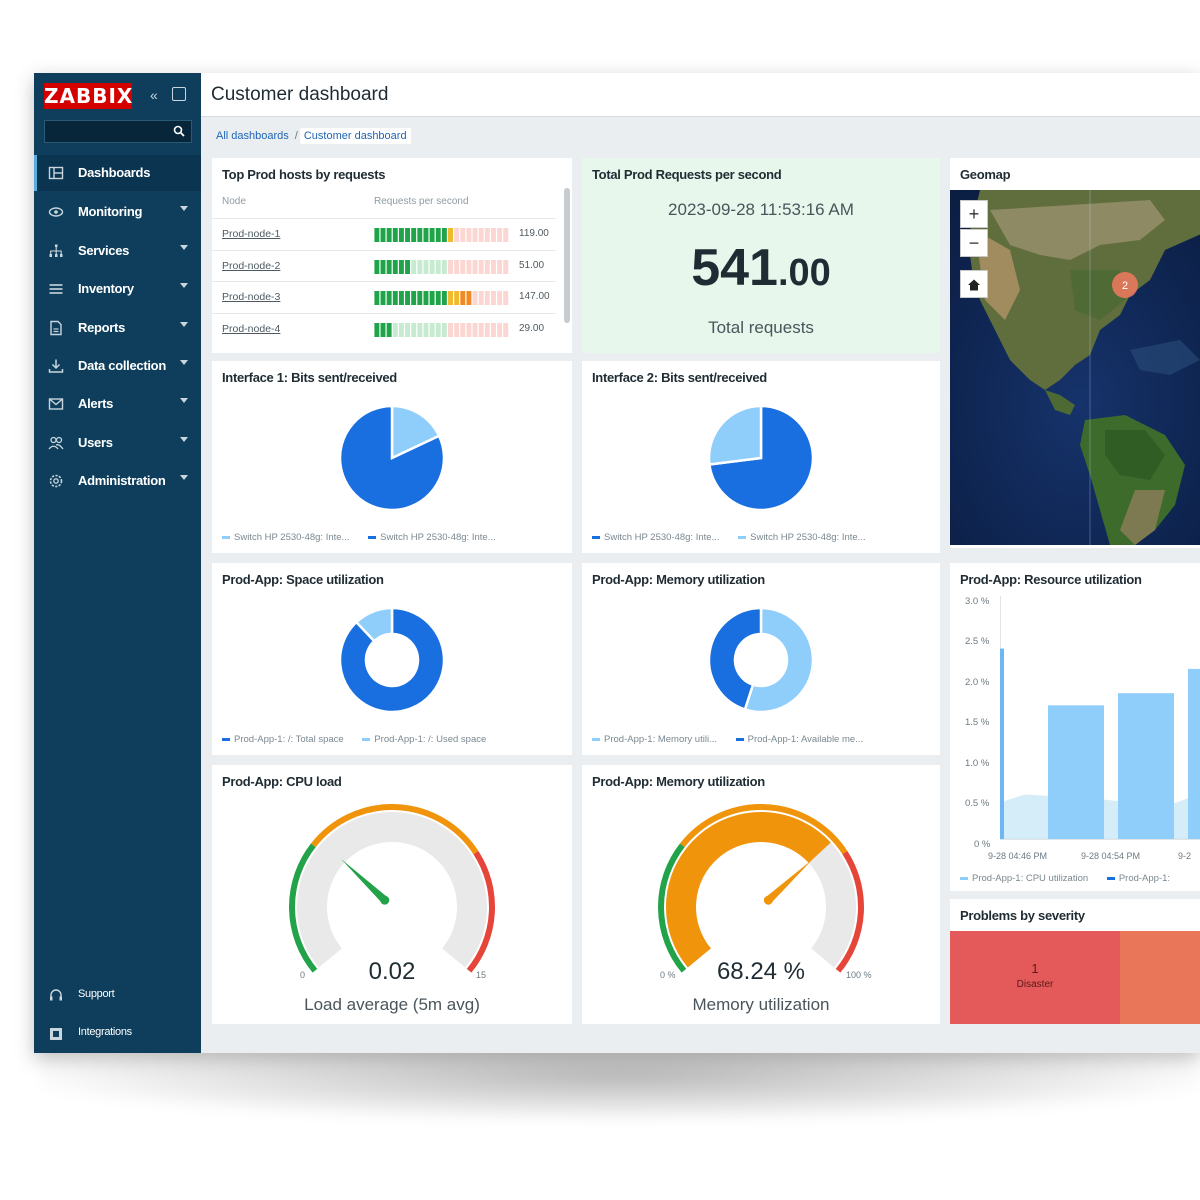  What do you see at coordinates (117, 996) in the screenshot?
I see `sidebar-item-support: Support` at bounding box center [117, 996].